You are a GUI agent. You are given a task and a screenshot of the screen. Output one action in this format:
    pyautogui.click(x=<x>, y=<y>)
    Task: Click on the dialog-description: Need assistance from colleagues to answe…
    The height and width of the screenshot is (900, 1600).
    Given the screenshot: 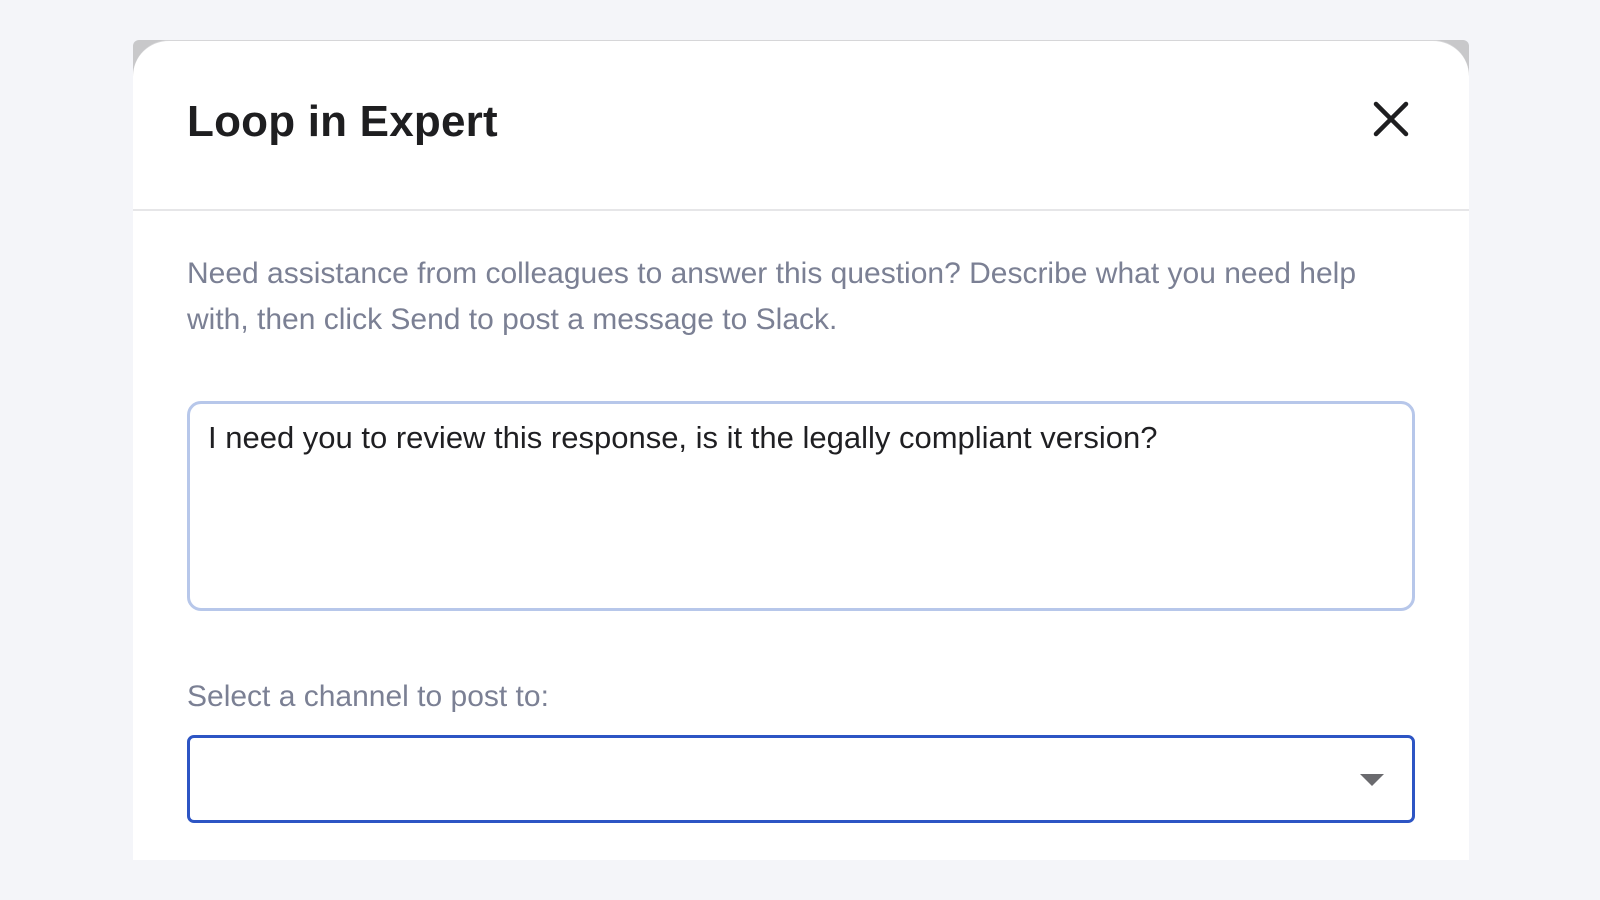 What is the action you would take?
    pyautogui.click(x=772, y=296)
    